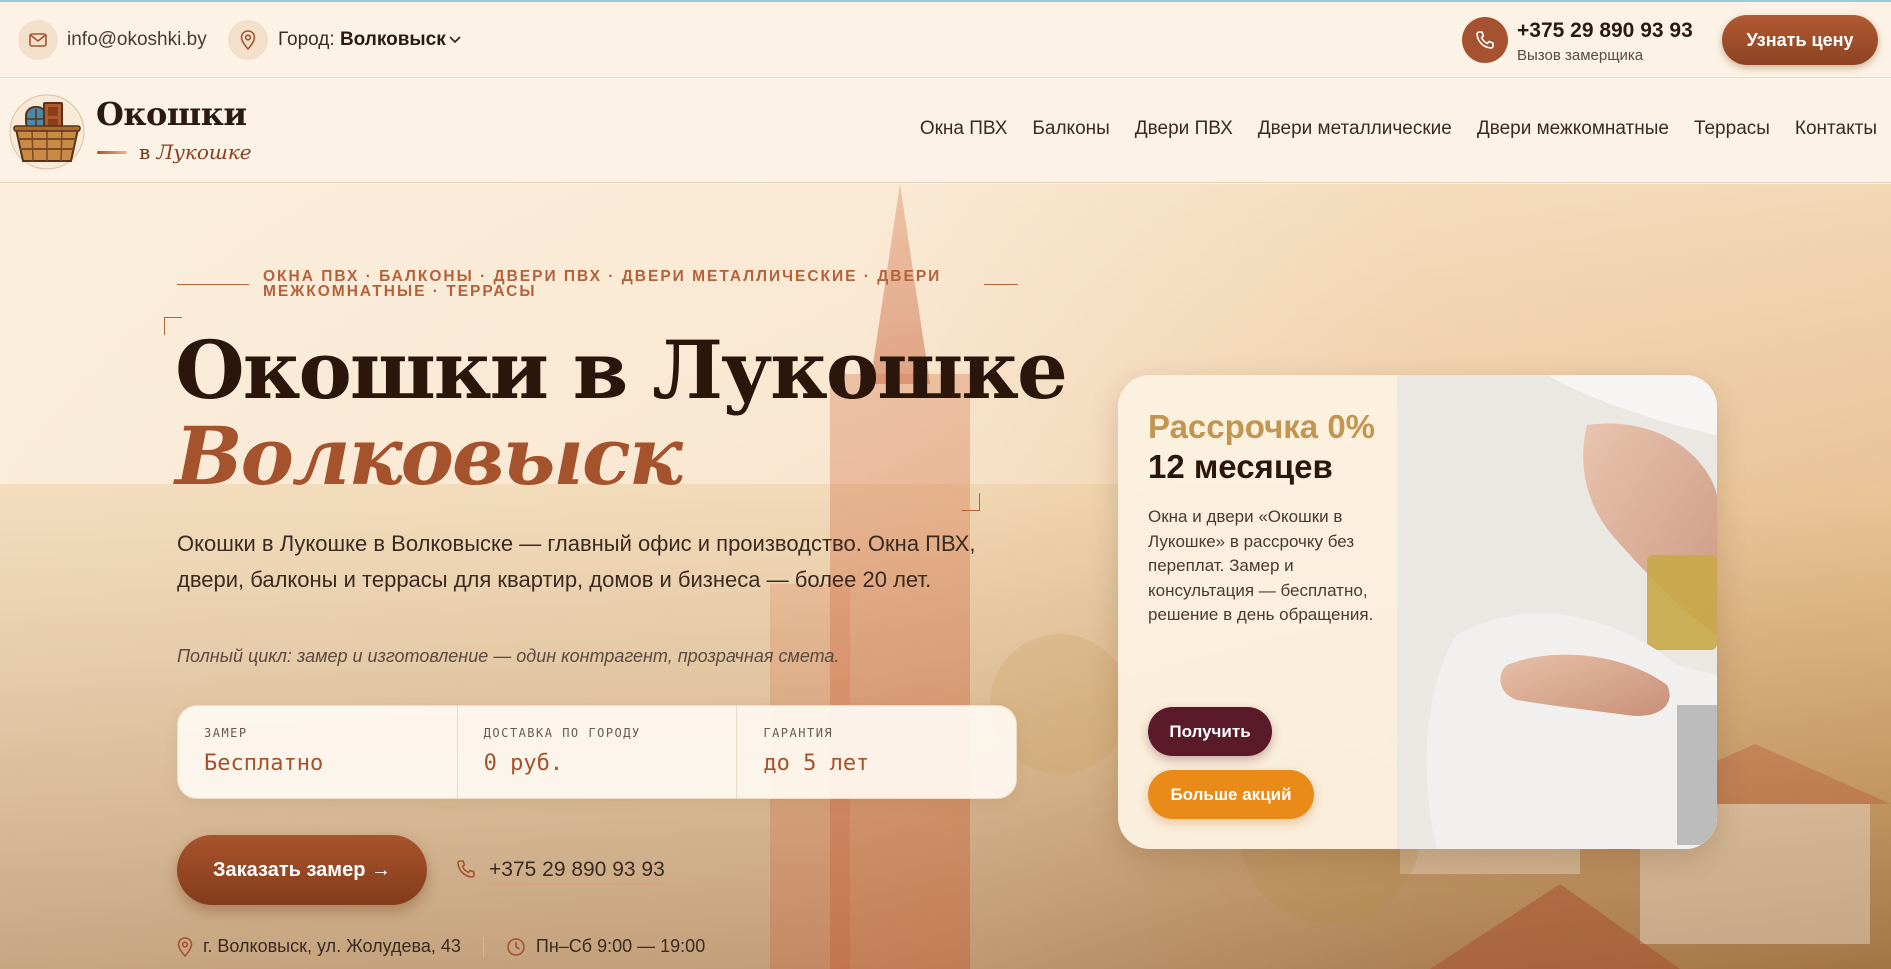  I want to click on header-phone-link: +375 29 890 93 93, so click(1605, 31).